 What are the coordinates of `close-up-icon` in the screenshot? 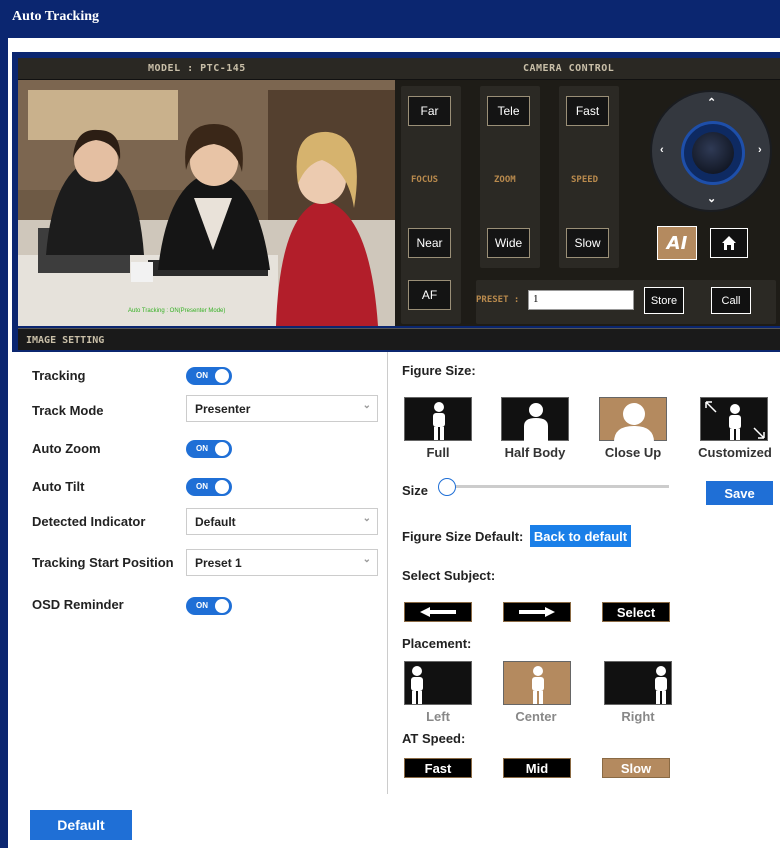 It's located at (634, 422).